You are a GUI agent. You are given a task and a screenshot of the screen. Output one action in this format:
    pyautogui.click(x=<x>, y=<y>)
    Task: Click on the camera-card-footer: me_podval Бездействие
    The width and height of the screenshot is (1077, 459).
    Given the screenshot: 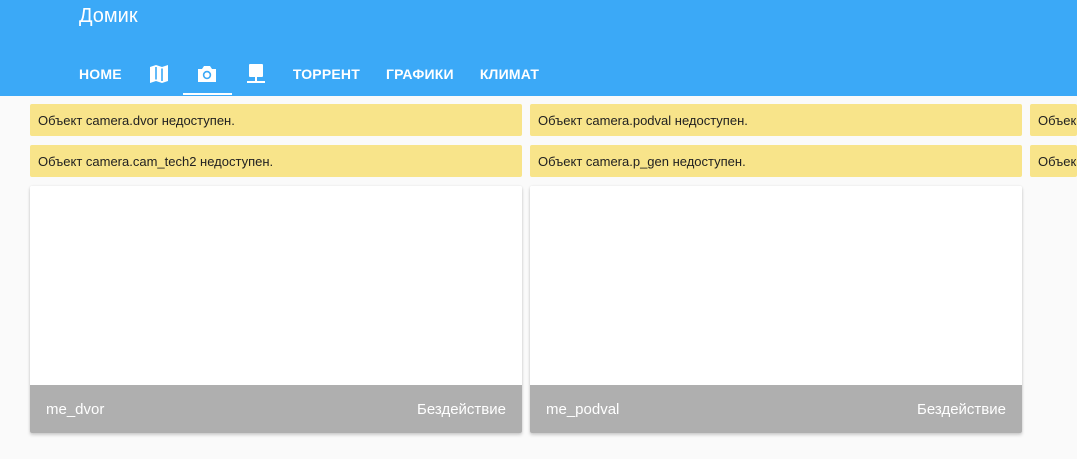 What is the action you would take?
    pyautogui.click(x=776, y=409)
    